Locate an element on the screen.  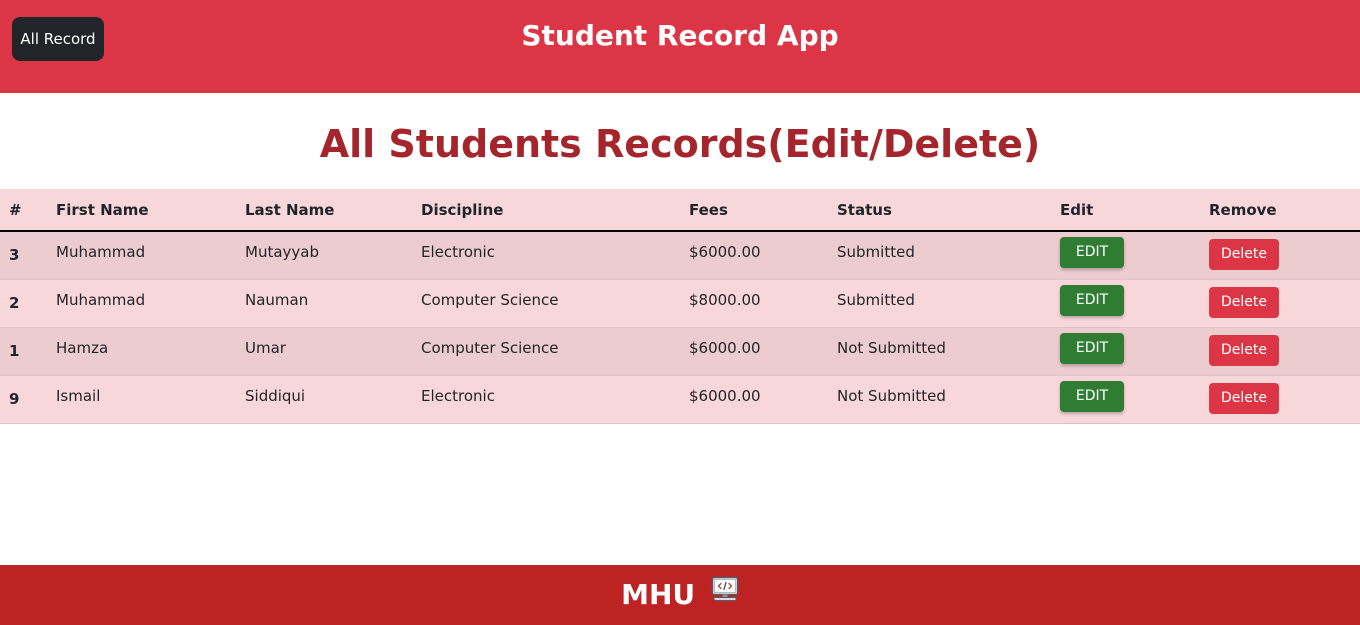
row-index: 2 is located at coordinates (14, 303).